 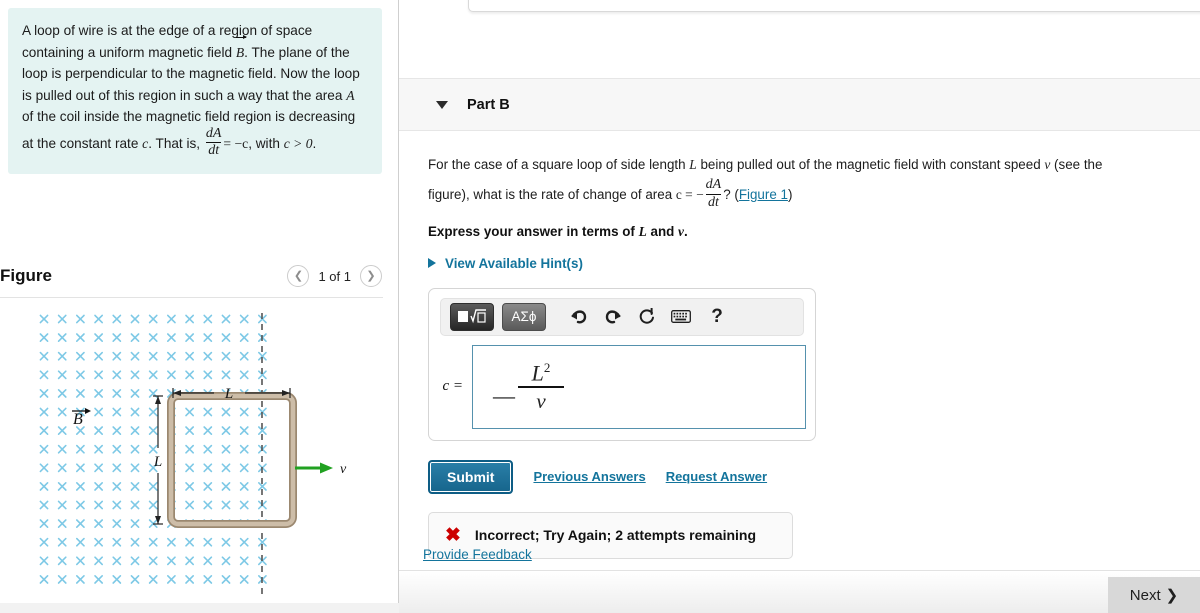 I want to click on answer-actions-row: Submit Previous Answers Request Answer, so click(x=814, y=476).